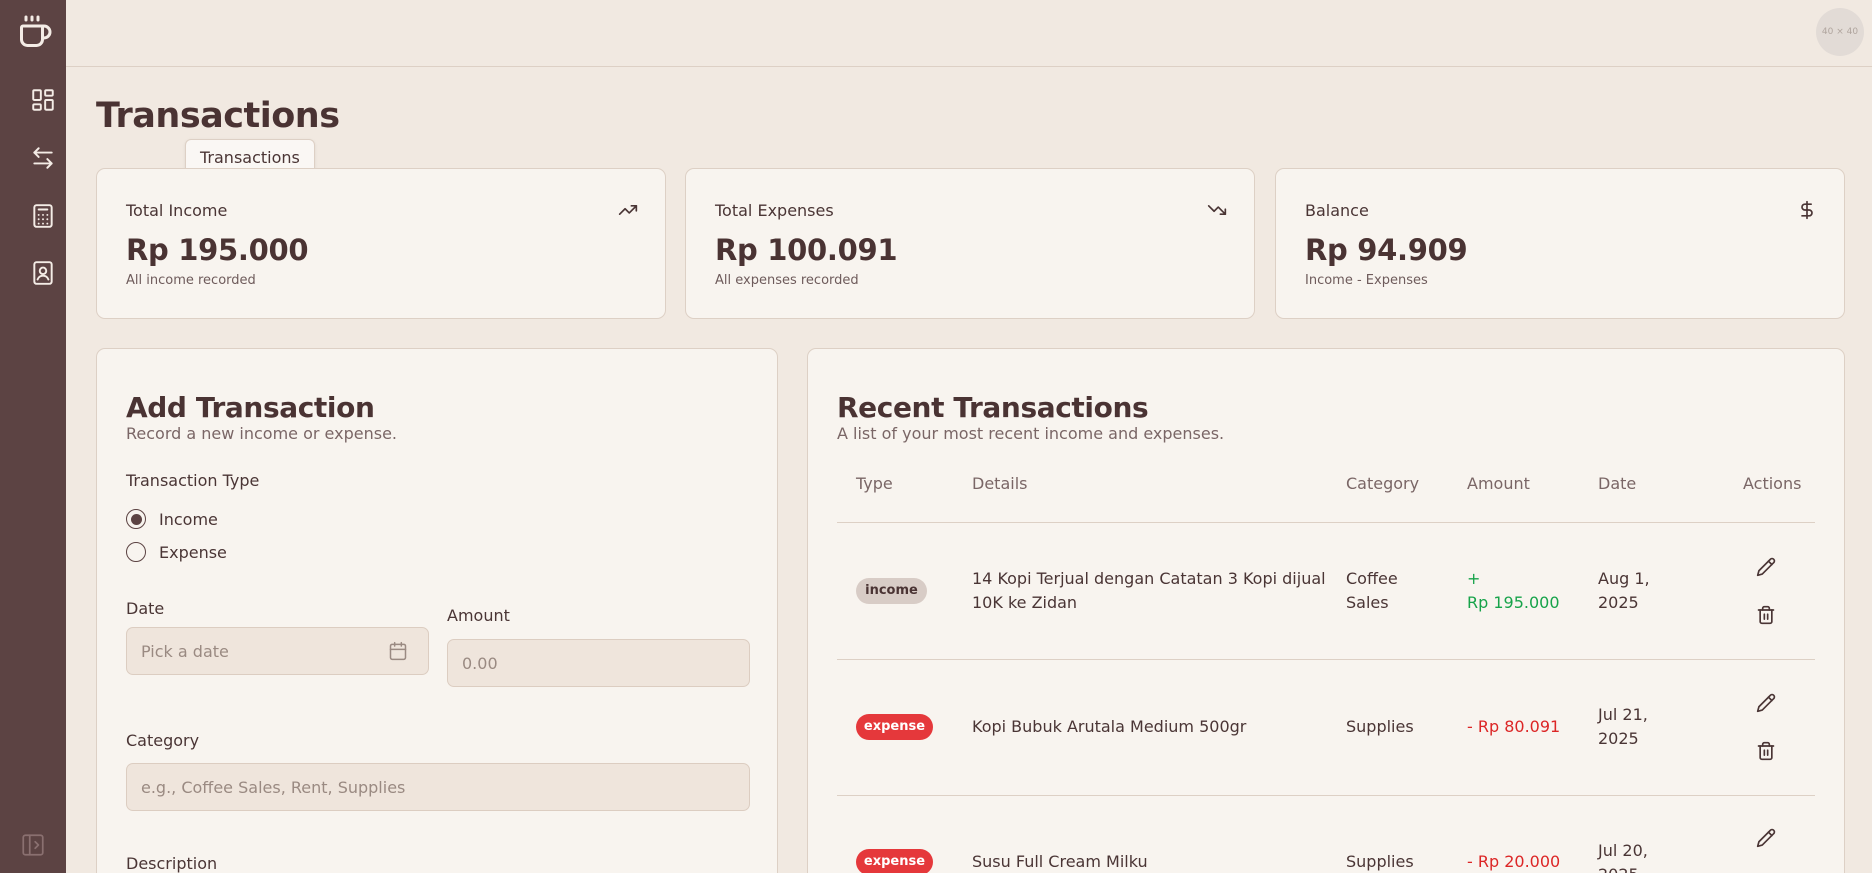  What do you see at coordinates (1617, 483) in the screenshot?
I see `column-header-date: Date` at bounding box center [1617, 483].